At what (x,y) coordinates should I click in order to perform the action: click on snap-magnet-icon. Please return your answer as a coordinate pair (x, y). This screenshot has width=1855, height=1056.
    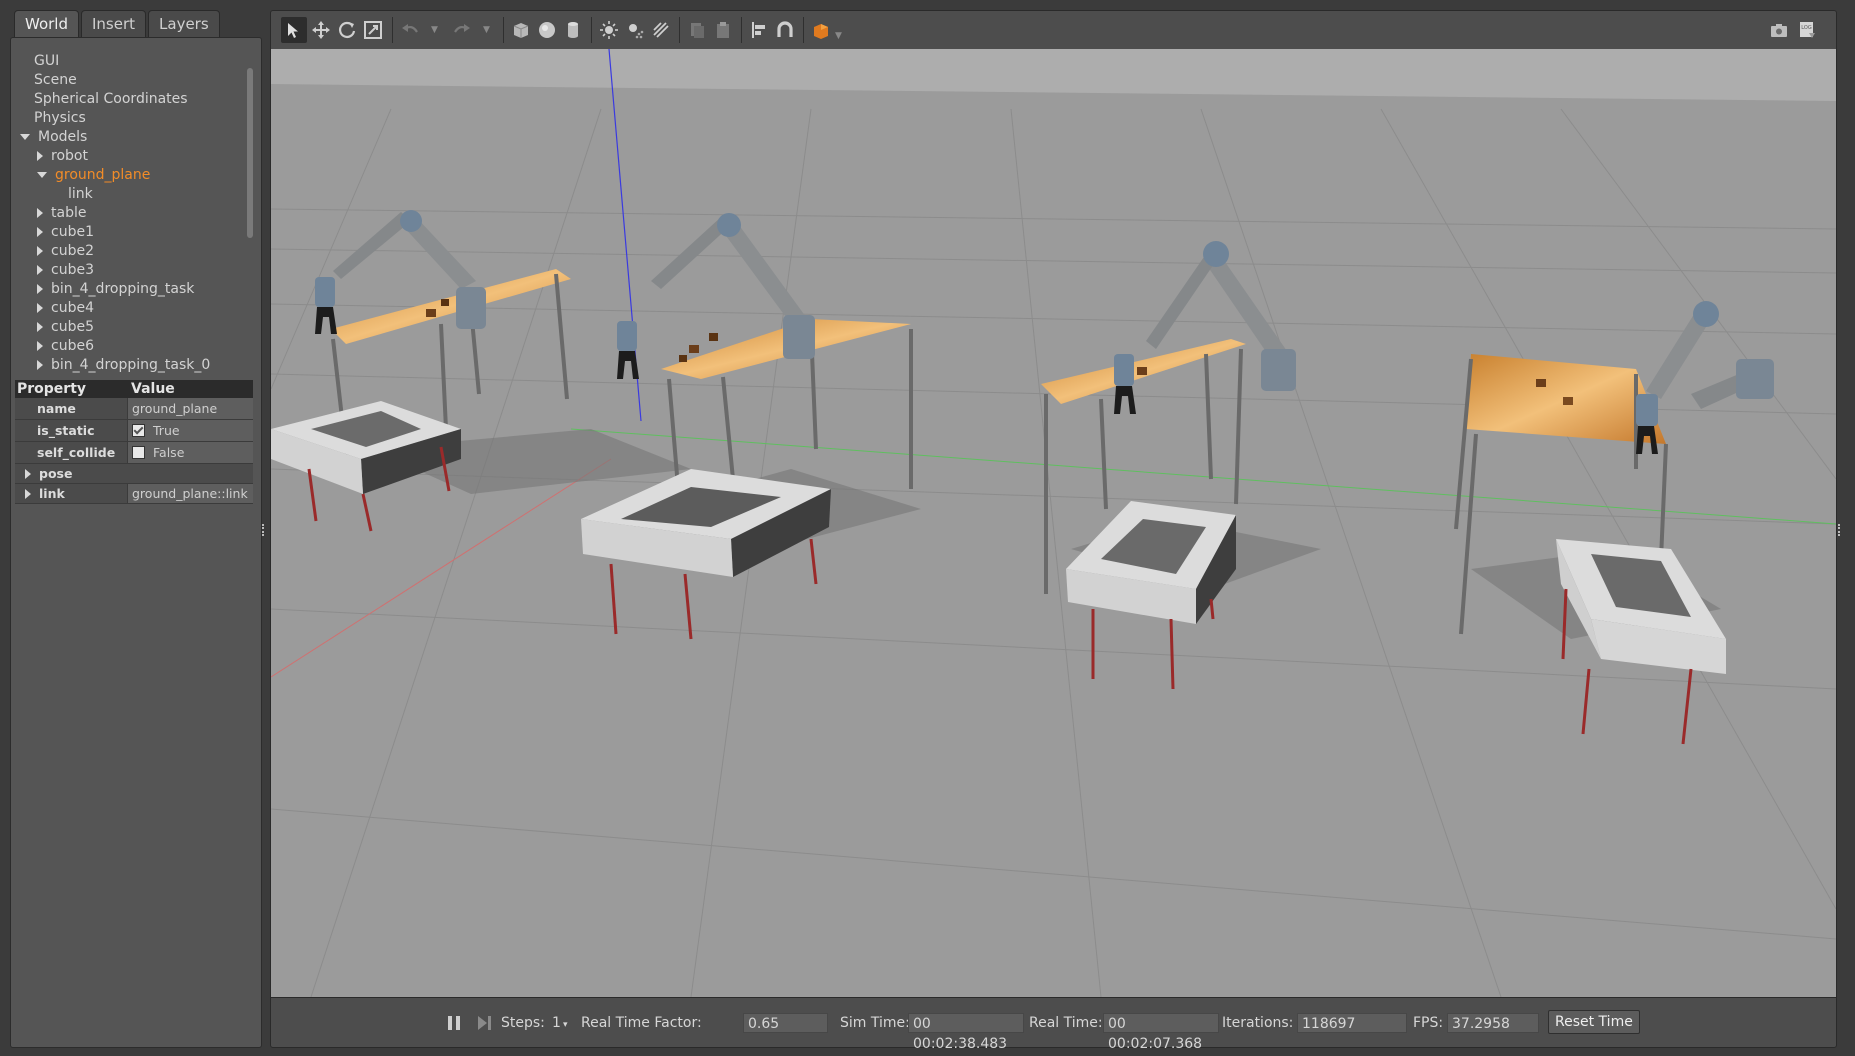
    Looking at the image, I should click on (785, 30).